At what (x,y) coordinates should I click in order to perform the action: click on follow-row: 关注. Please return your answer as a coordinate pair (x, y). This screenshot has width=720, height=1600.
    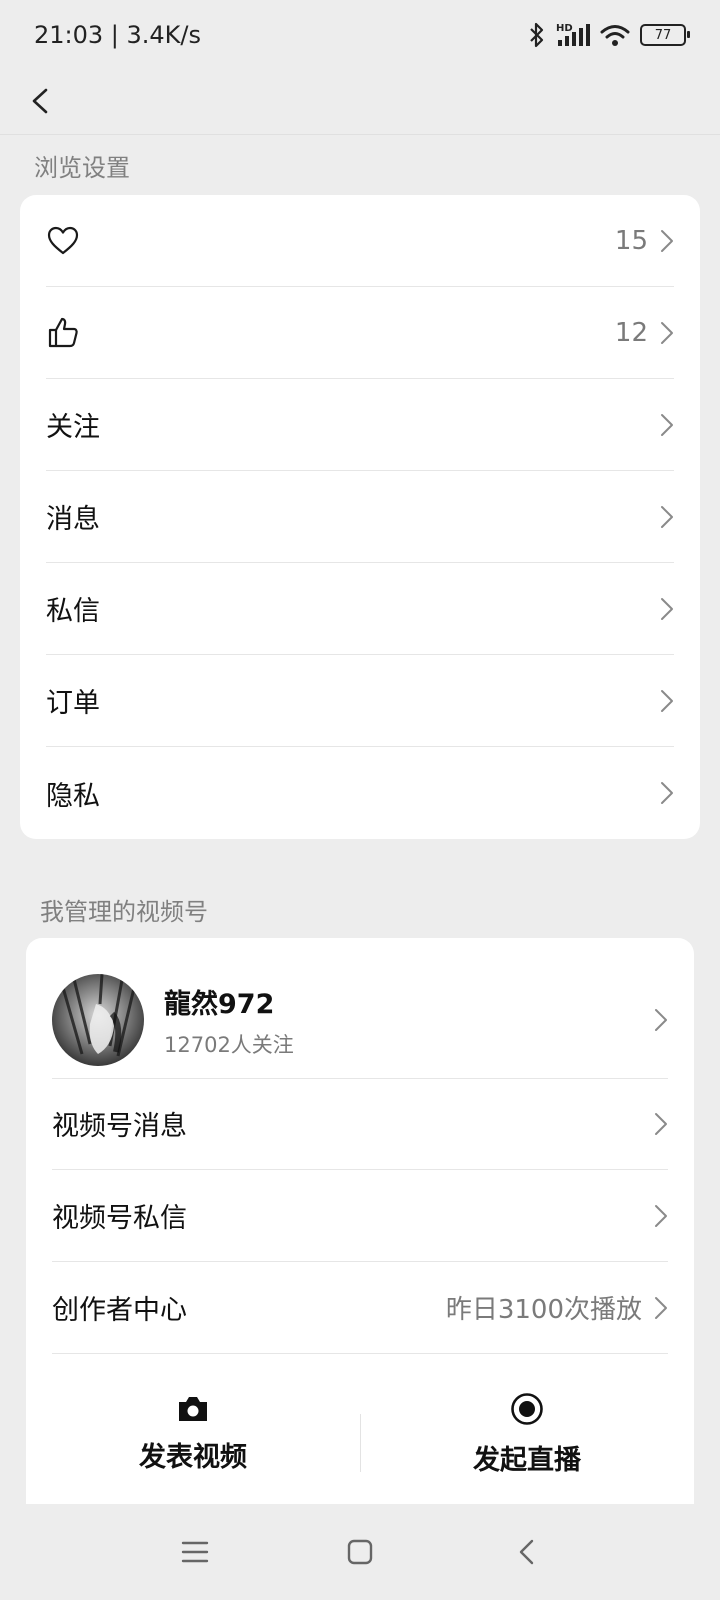
    Looking at the image, I should click on (360, 425).